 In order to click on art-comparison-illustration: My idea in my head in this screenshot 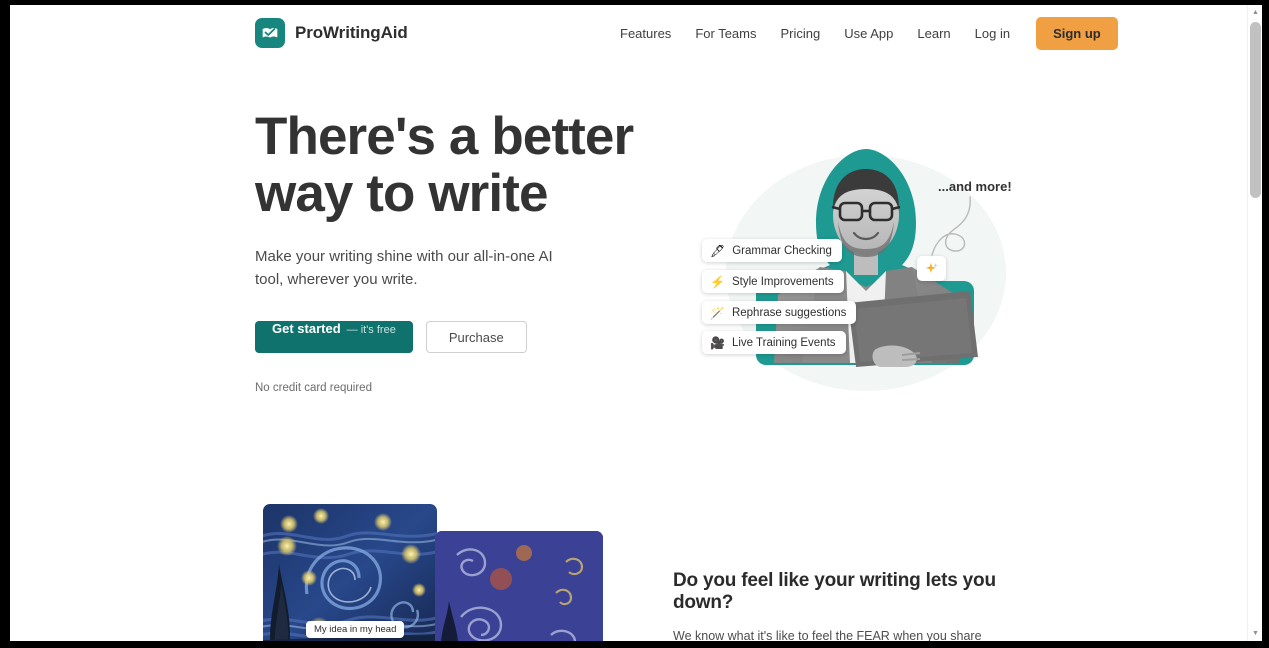, I will do `click(433, 572)`.